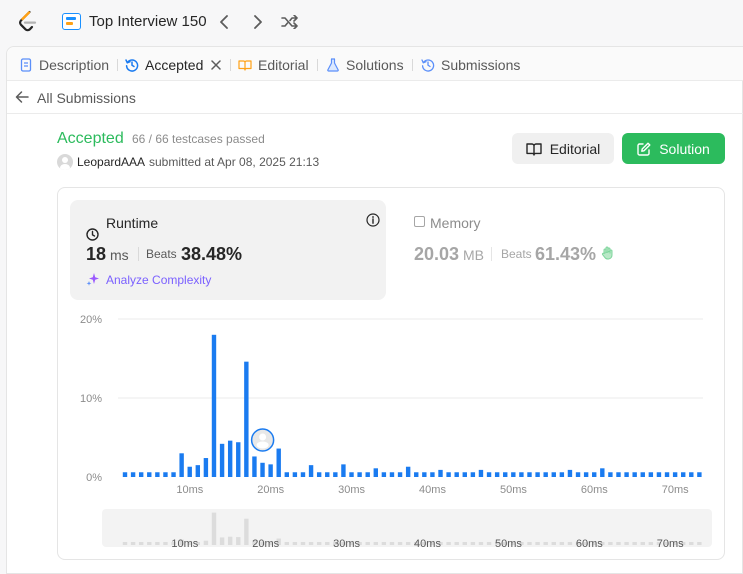 The image size is (743, 574). I want to click on avatar, so click(65, 162).